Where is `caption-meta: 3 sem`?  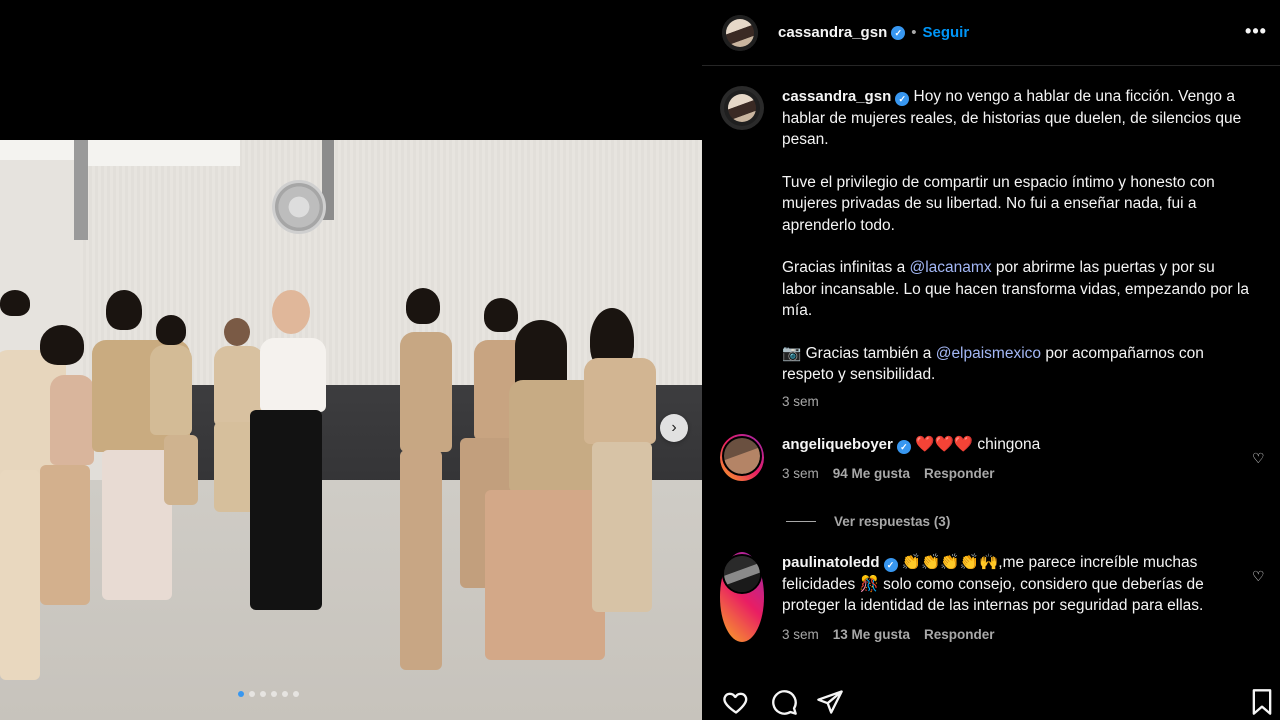
caption-meta: 3 sem is located at coordinates (1017, 401).